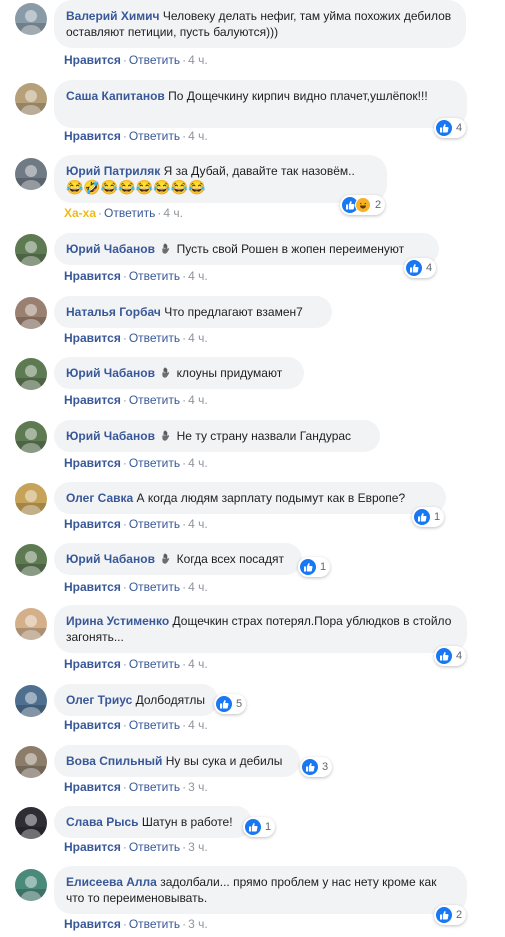  I want to click on author-name: Елисеева Алла, so click(111, 882).